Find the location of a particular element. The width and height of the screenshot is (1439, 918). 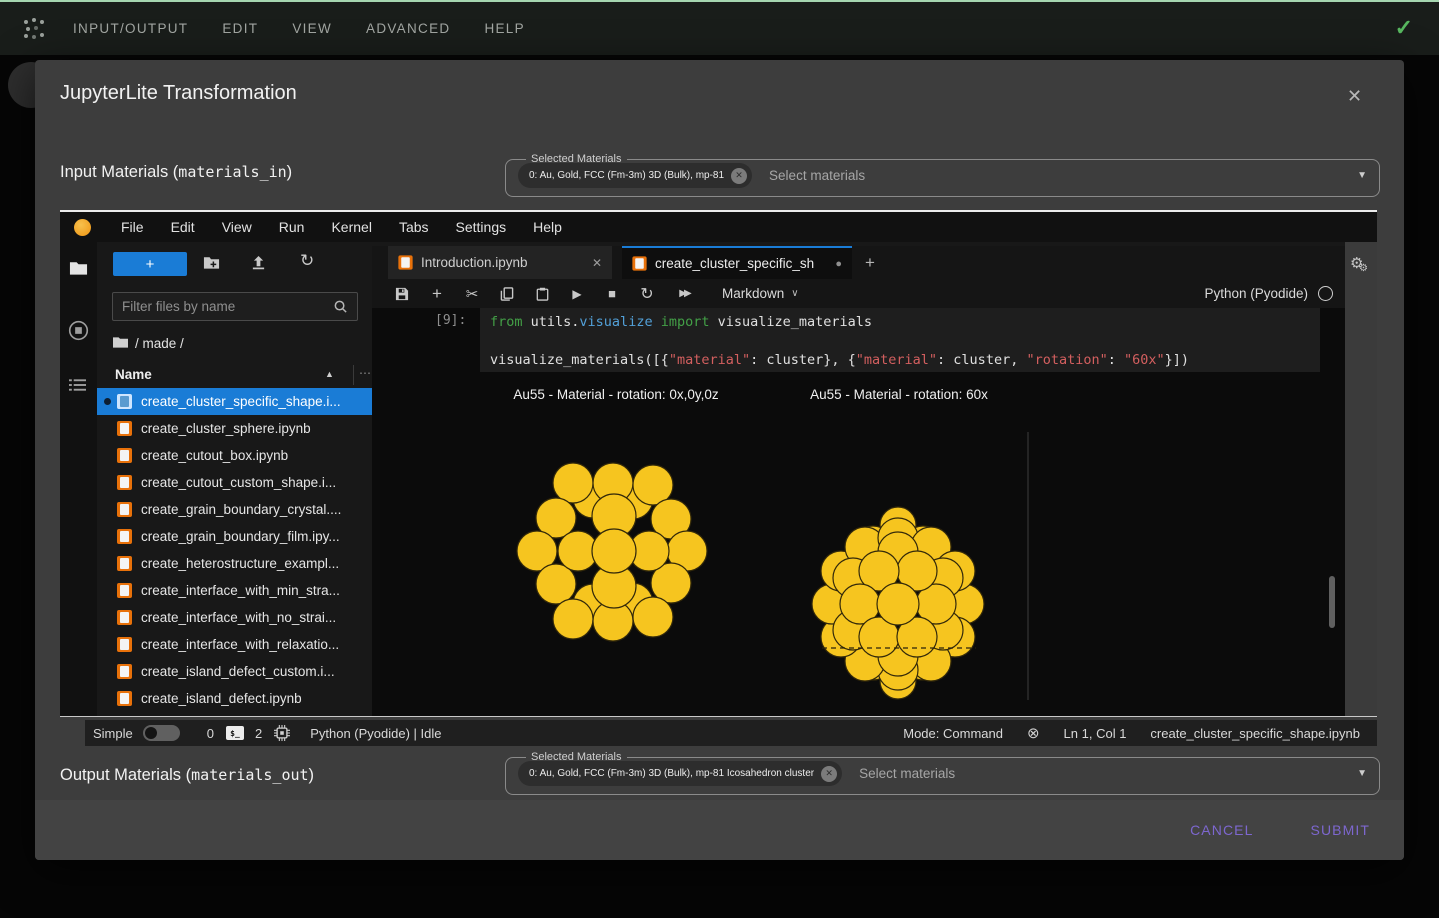

sort-asc-icon: ▲ is located at coordinates (329, 374).